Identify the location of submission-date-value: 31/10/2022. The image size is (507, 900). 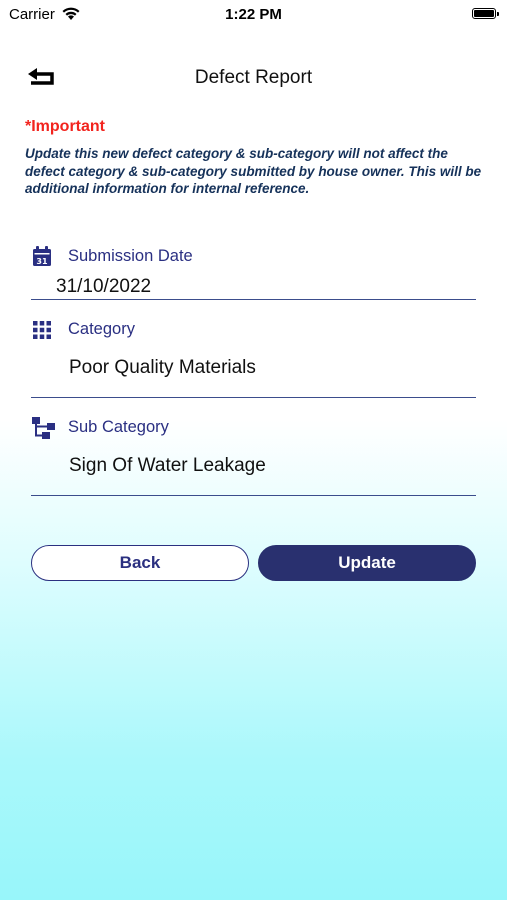
(104, 286).